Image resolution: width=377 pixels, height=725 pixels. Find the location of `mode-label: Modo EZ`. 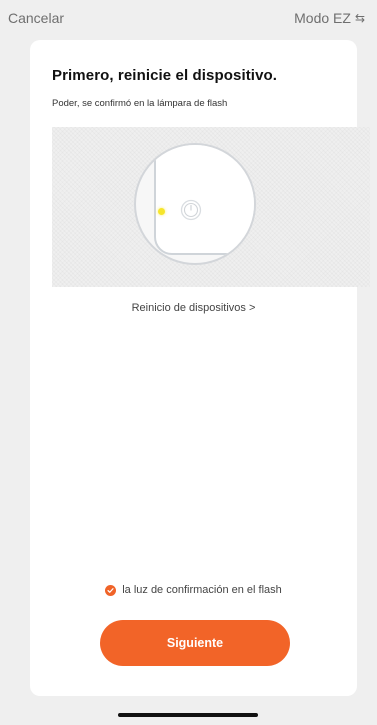

mode-label: Modo EZ is located at coordinates (322, 18).